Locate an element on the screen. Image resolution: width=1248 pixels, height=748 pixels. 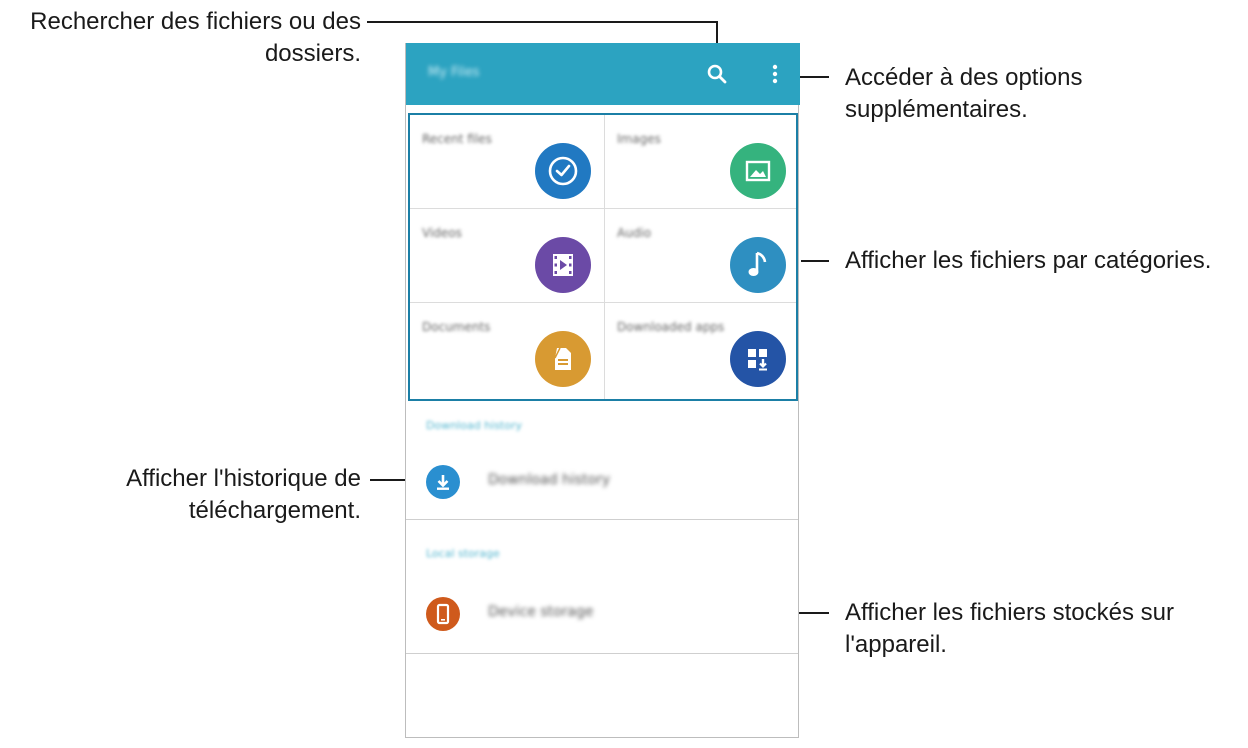
annotation-categories: Afficher les fichiers par catégories. is located at coordinates (1028, 260).